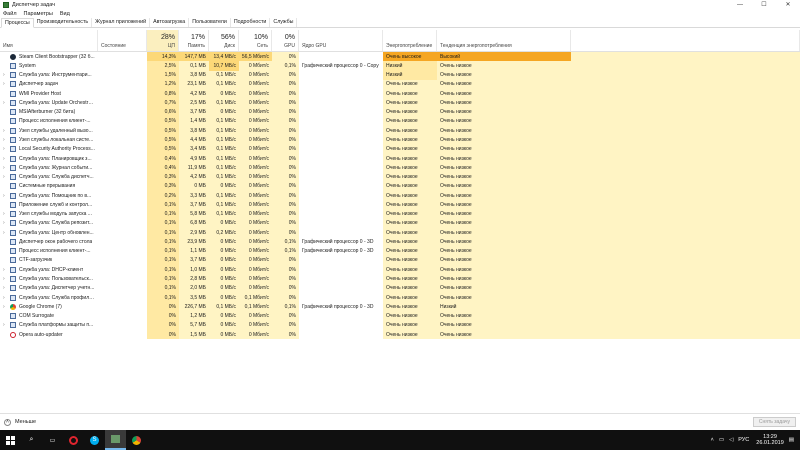 This screenshot has height=450, width=800. Describe the element at coordinates (49, 260) in the screenshot. I see `process-name-cell: CTF-загрузчик` at that location.